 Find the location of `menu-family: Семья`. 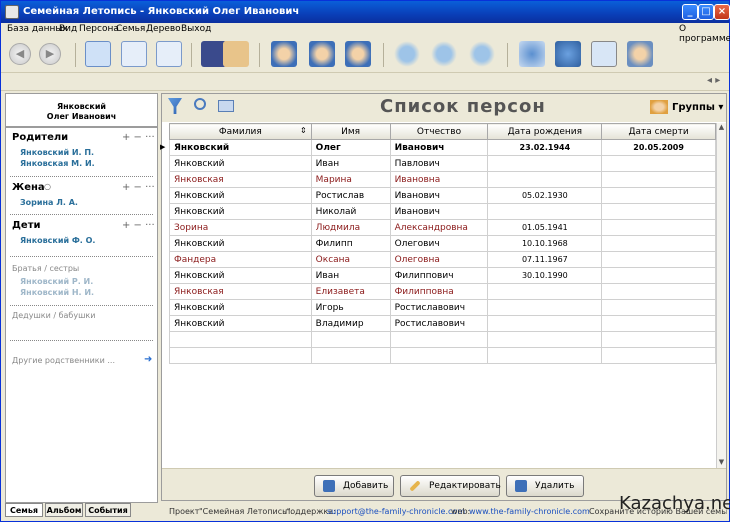

menu-family: Семья is located at coordinates (130, 29).